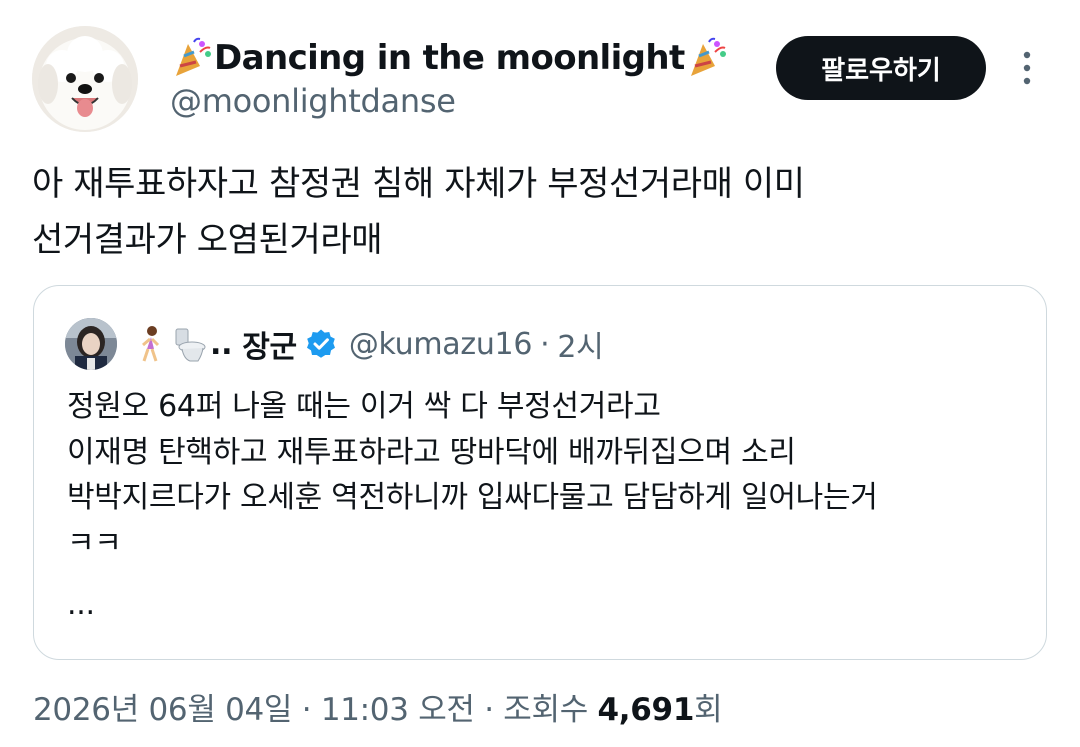 This screenshot has height=747, width=1080. I want to click on view-count-suffix: 회, so click(708, 710).